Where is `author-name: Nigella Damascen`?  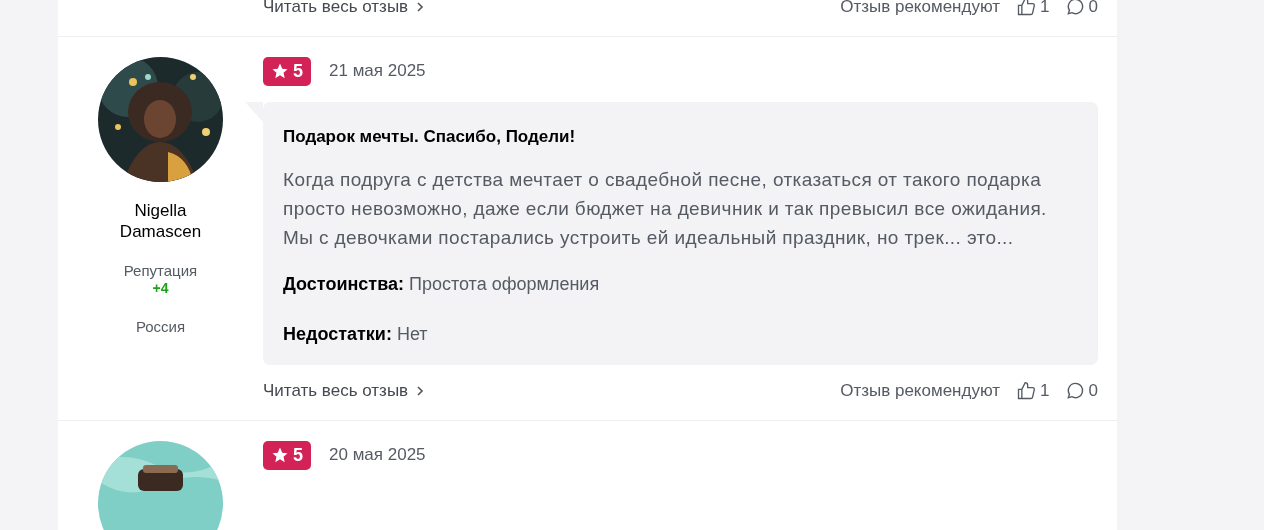
author-name: Nigella Damascen is located at coordinates (160, 220).